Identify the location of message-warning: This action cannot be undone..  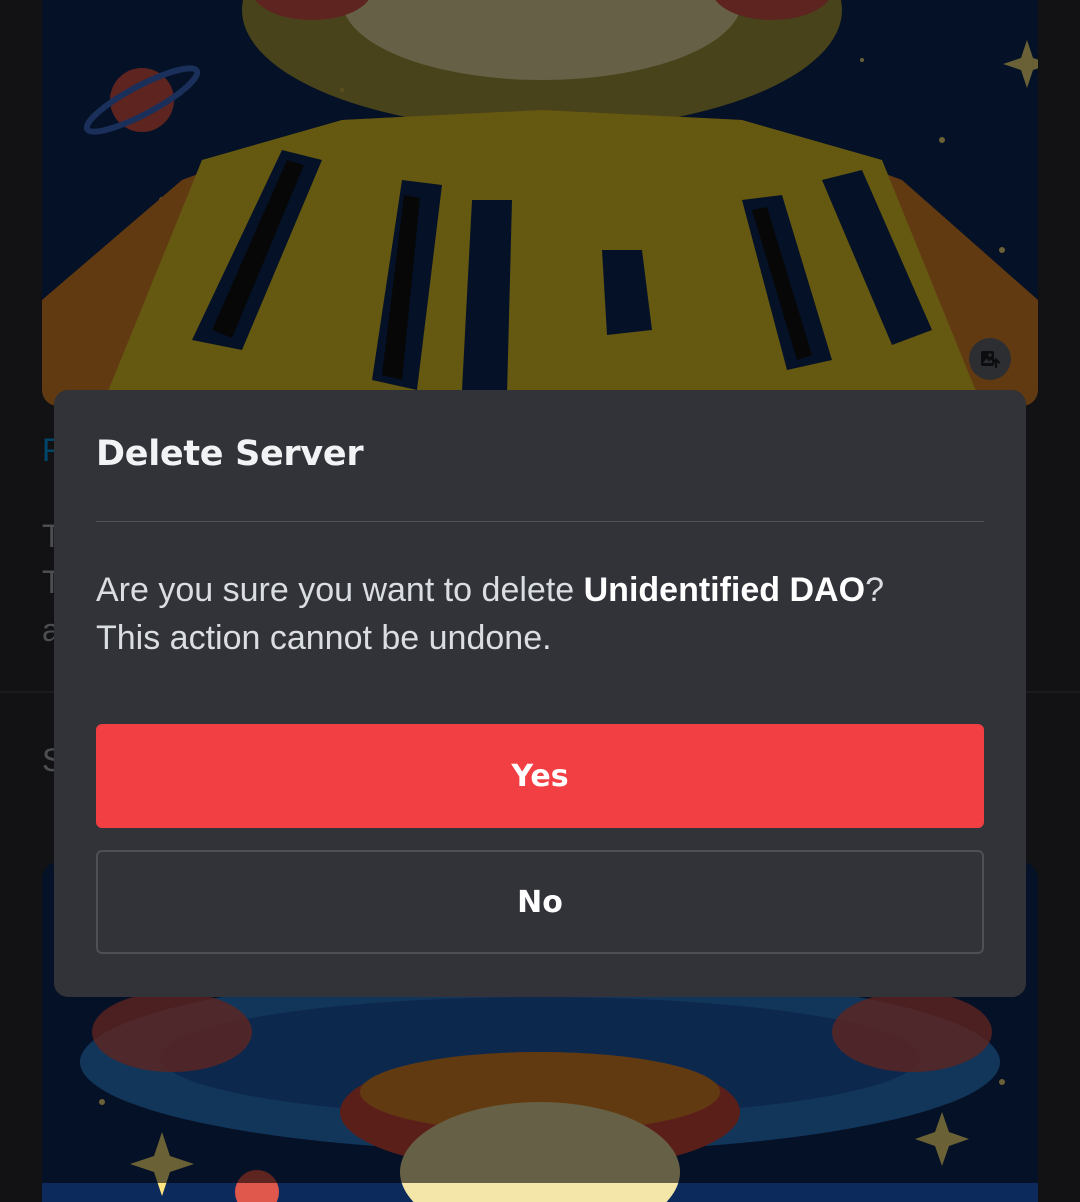
(324, 638).